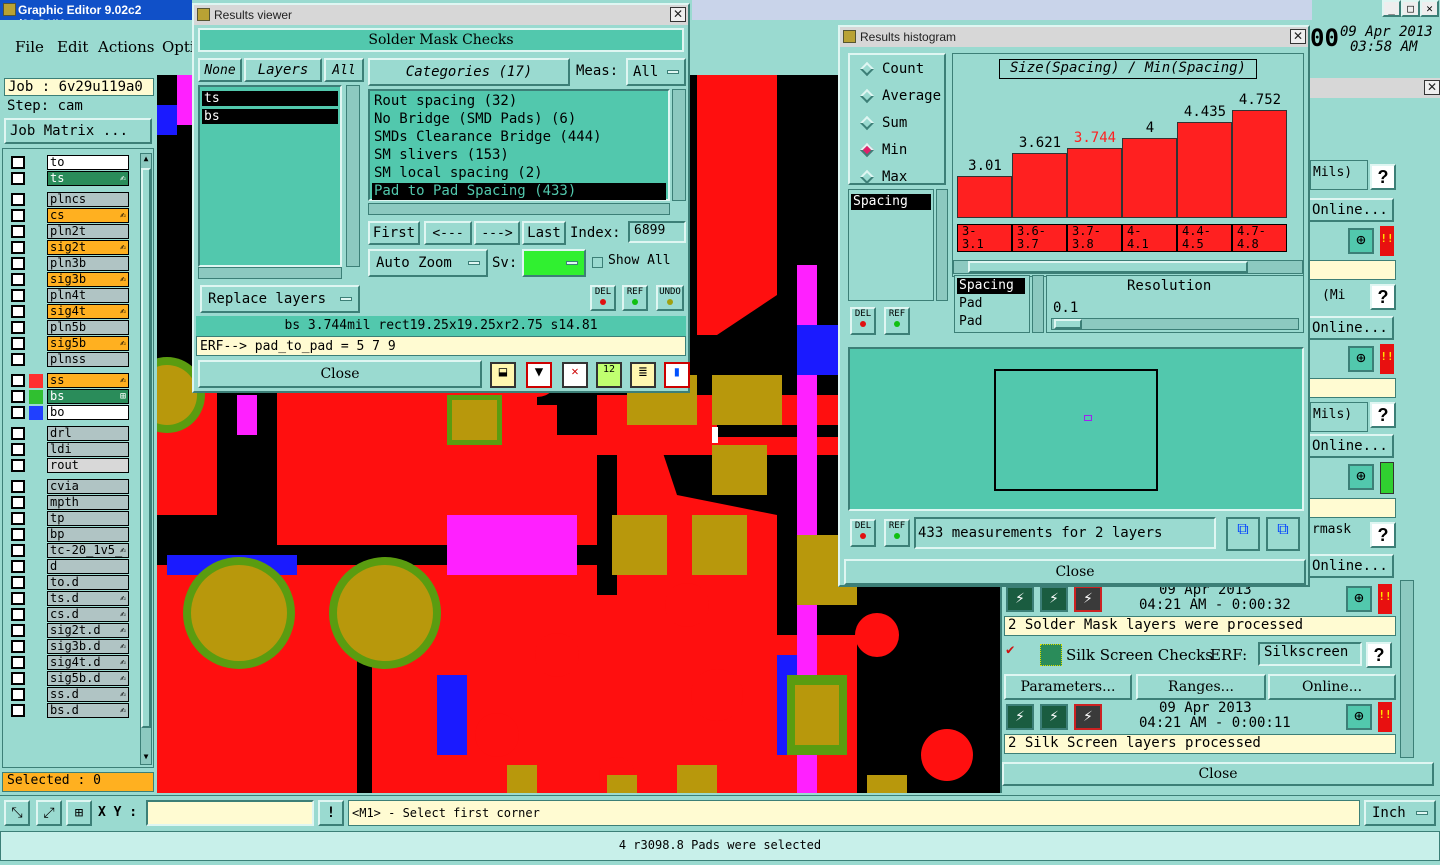 Image resolution: width=1440 pixels, height=865 pixels. What do you see at coordinates (603, 298) in the screenshot?
I see `rv-del-icon: DEL` at bounding box center [603, 298].